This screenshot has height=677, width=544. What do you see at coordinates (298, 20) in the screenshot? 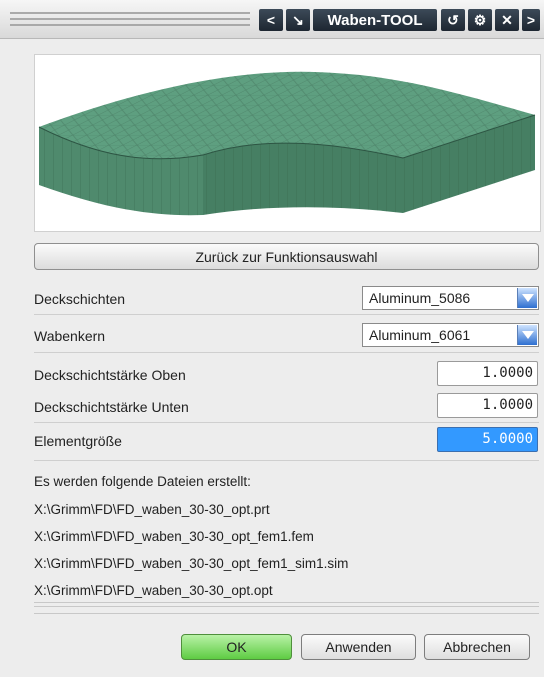
I see `select-arrow-icon: ↘` at bounding box center [298, 20].